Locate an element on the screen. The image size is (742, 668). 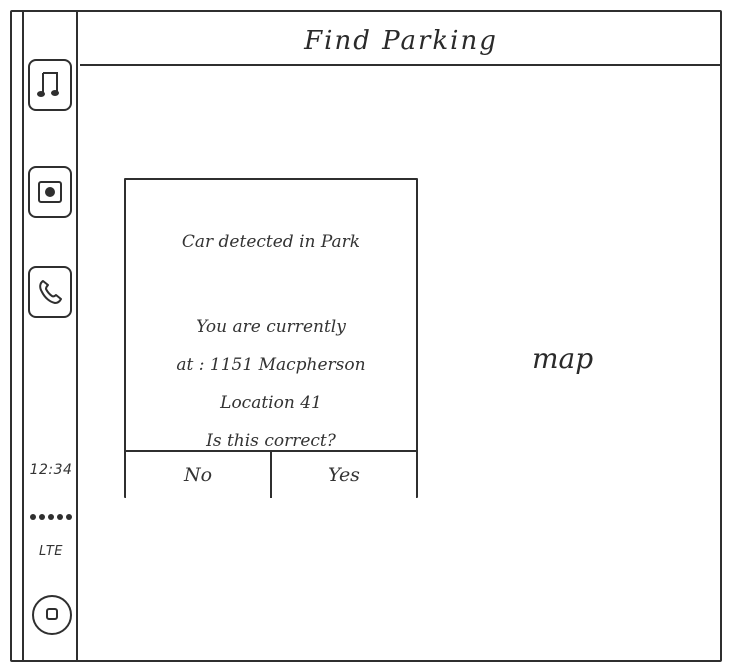
status-time: 12:34 is located at coordinates (51, 470).